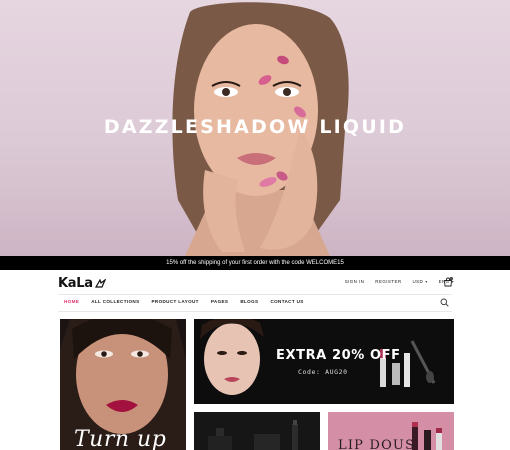 The height and width of the screenshot is (450, 510). What do you see at coordinates (355, 281) in the screenshot?
I see `sign-in-link: SIGN IN` at bounding box center [355, 281].